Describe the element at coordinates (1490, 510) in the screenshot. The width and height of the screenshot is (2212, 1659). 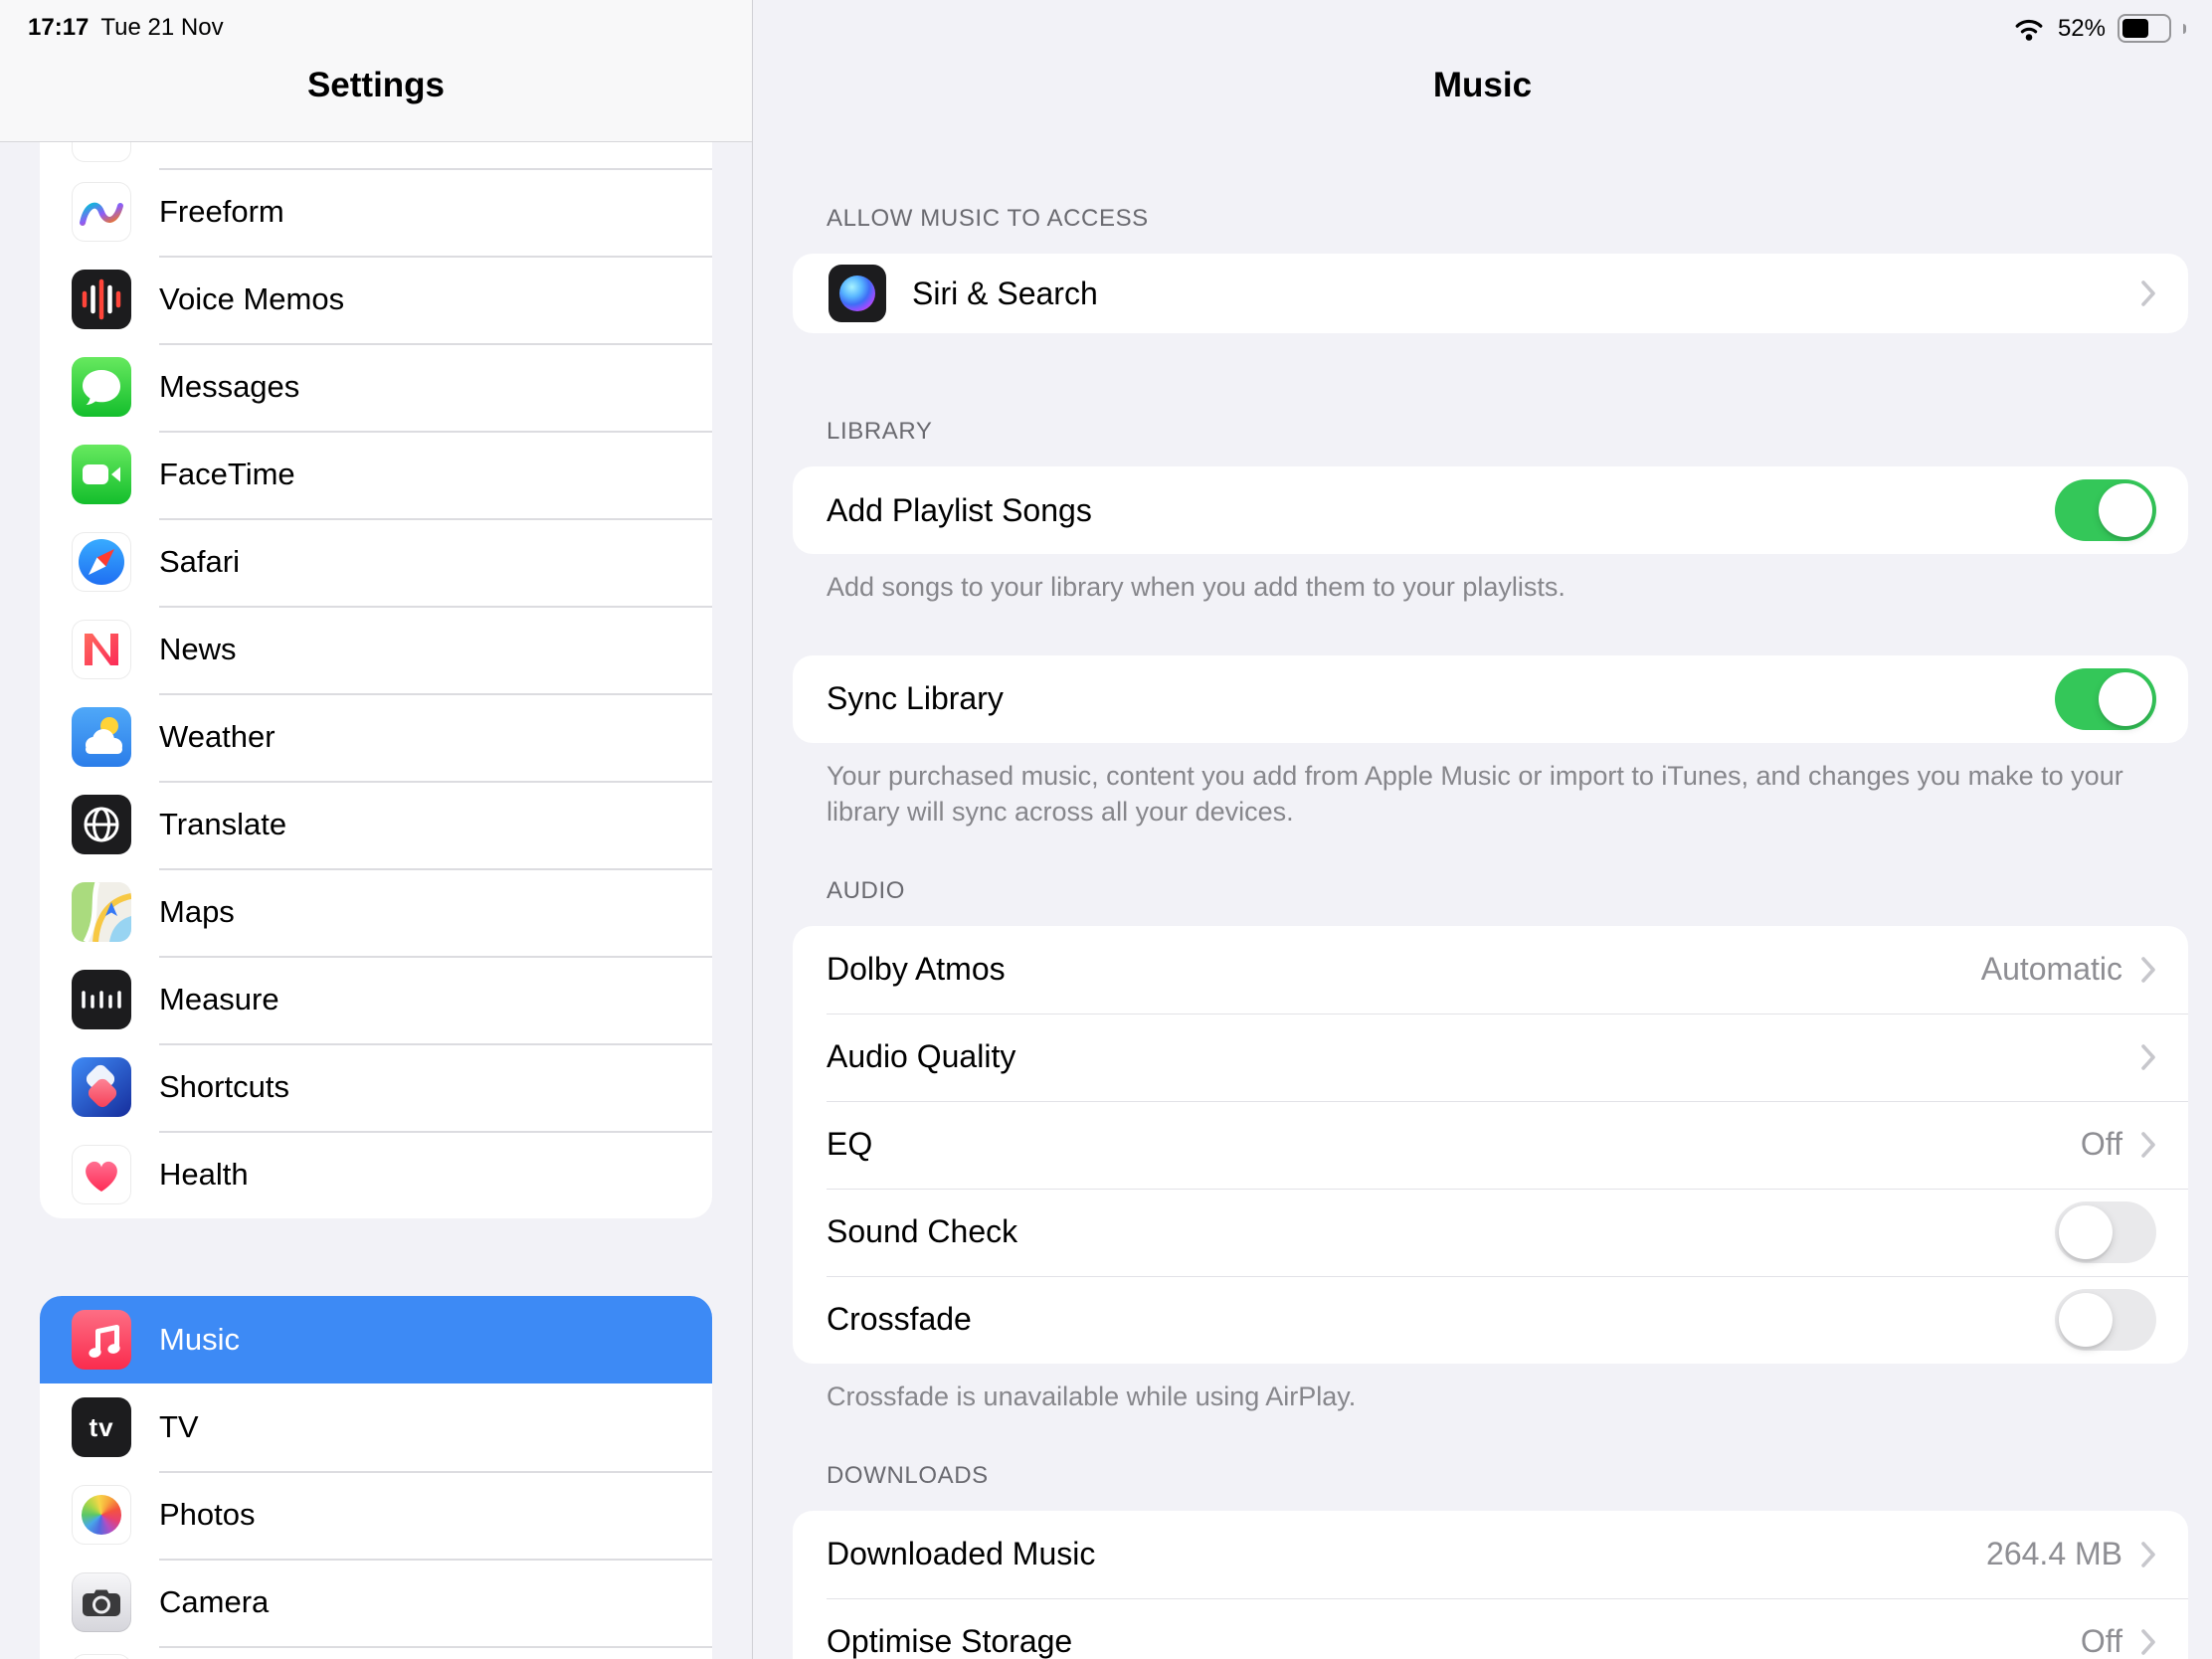
I see `row-add-playlist-songs: Add Playlist Songs` at that location.